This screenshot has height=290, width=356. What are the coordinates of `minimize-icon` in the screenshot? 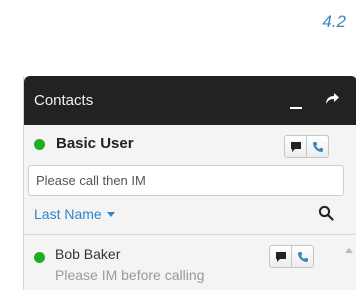 It's located at (297, 101).